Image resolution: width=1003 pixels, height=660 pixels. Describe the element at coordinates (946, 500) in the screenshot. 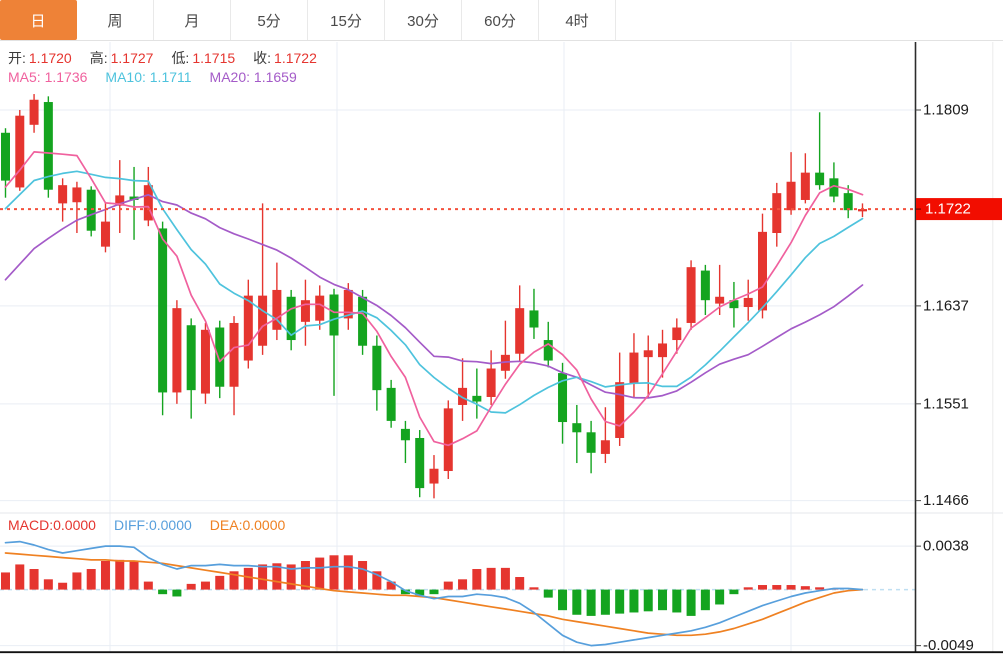

I see `price-axis-label: 1.1466` at that location.